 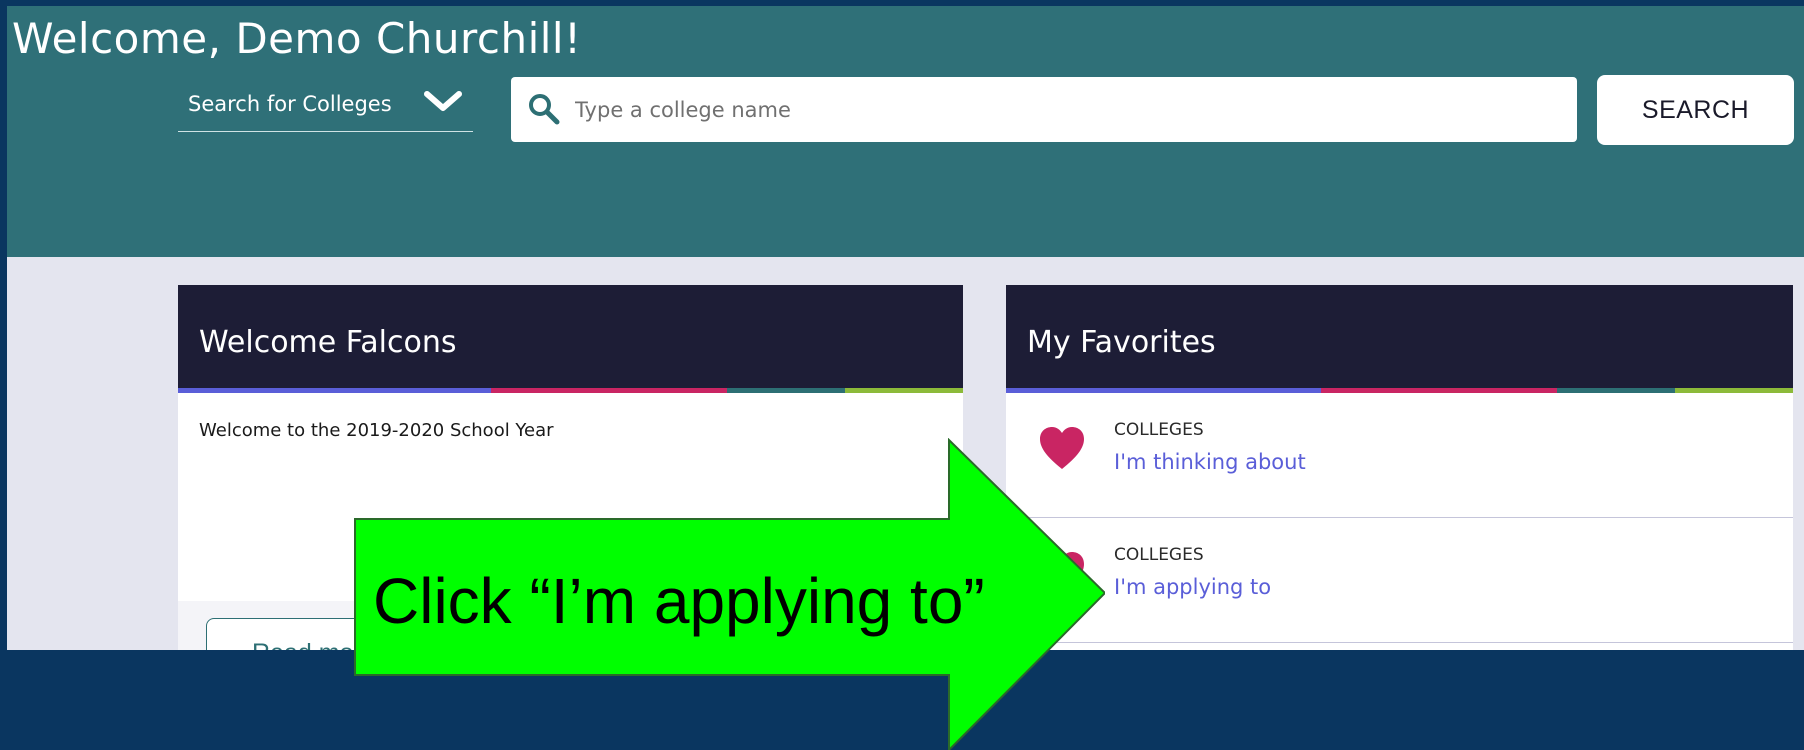 What do you see at coordinates (544, 109) in the screenshot?
I see `search-icon` at bounding box center [544, 109].